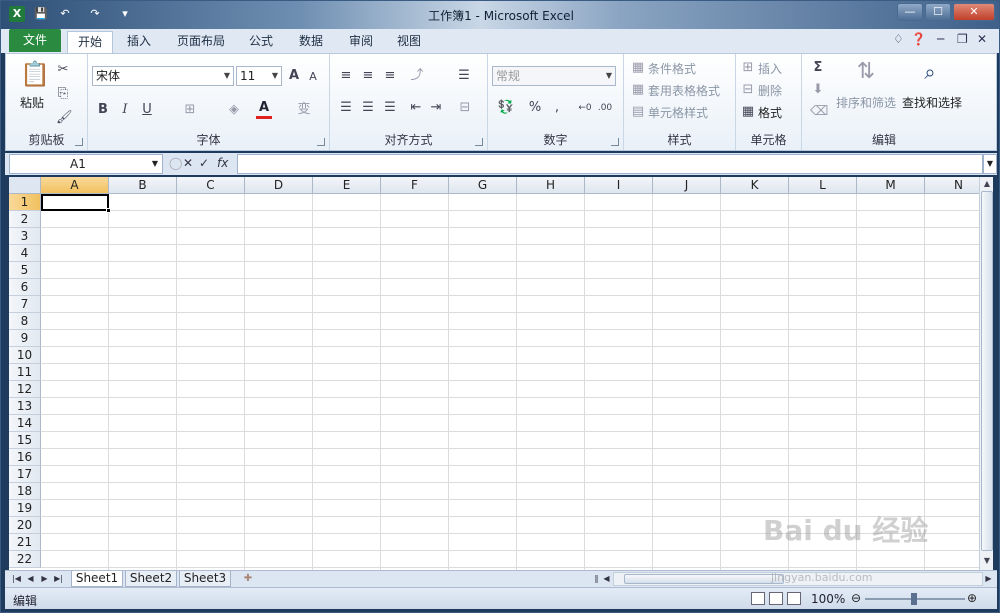 The image size is (1000, 613). What do you see at coordinates (638, 112) in the screenshot?
I see `cell-styles-icon: ▤` at bounding box center [638, 112].